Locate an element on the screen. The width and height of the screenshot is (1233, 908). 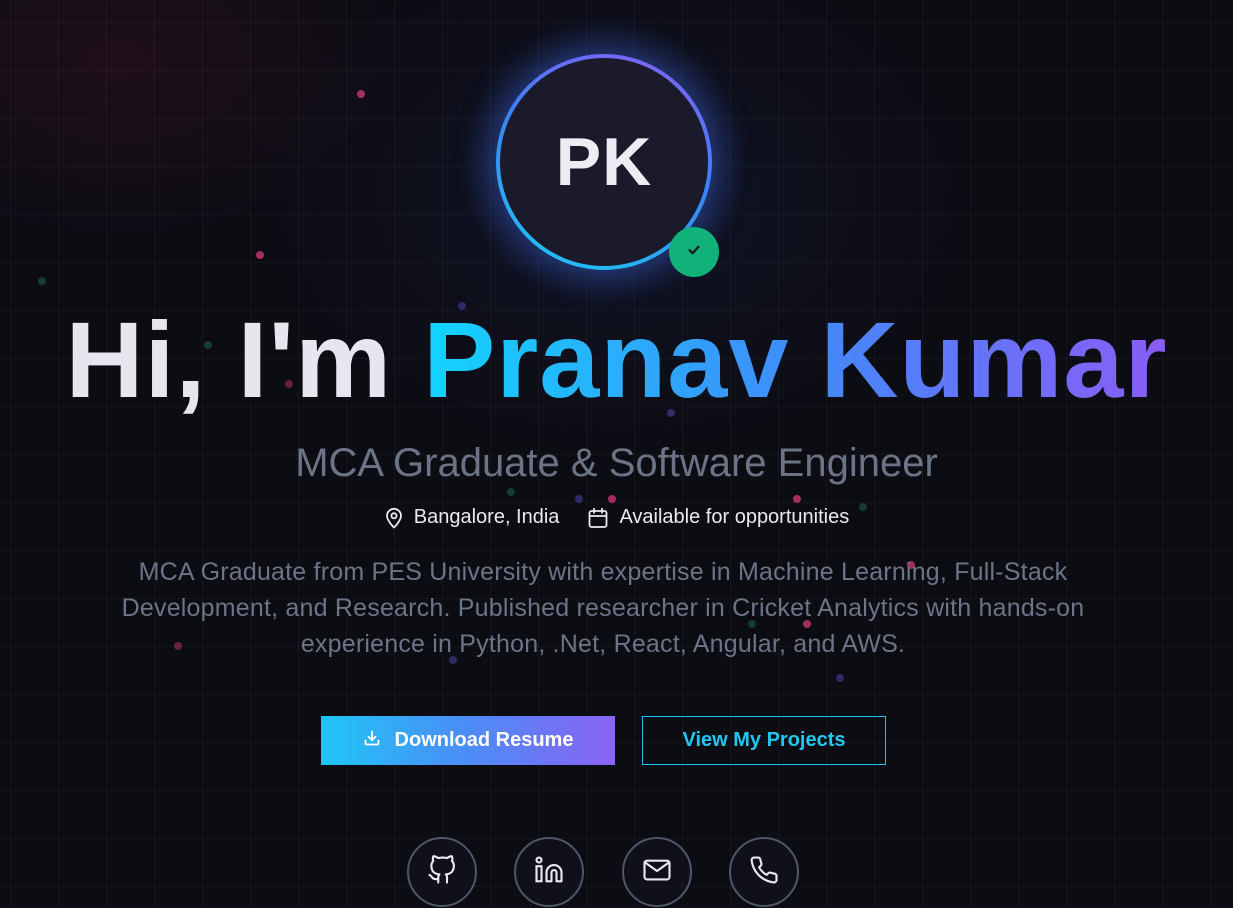
mail-icon is located at coordinates (657, 872).